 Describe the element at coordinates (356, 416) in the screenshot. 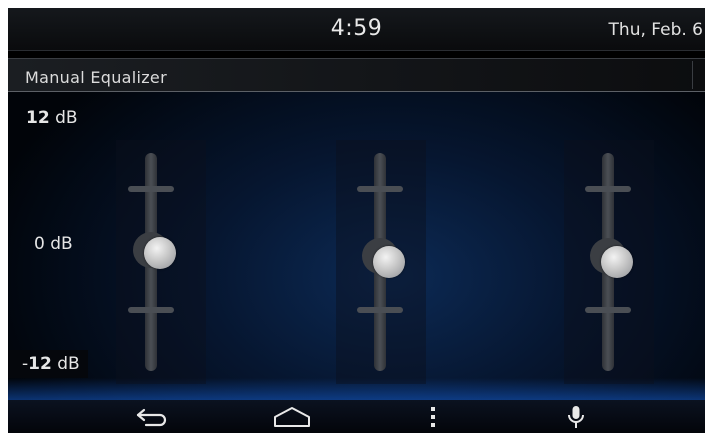

I see `navigation-bar` at that location.